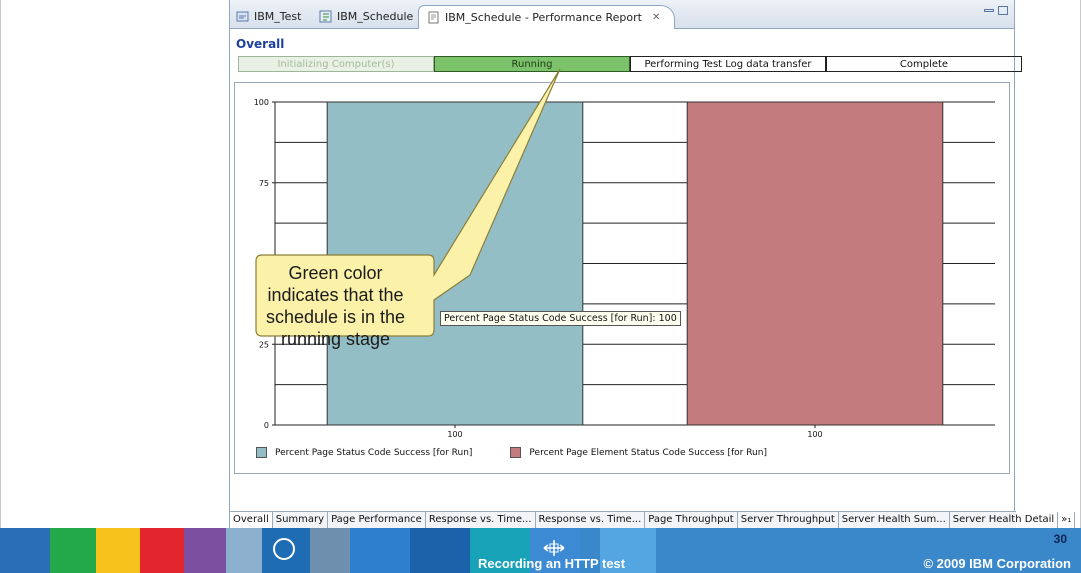 Image resolution: width=1081 pixels, height=573 pixels. What do you see at coordinates (1060, 539) in the screenshot?
I see `page-number: 30` at bounding box center [1060, 539].